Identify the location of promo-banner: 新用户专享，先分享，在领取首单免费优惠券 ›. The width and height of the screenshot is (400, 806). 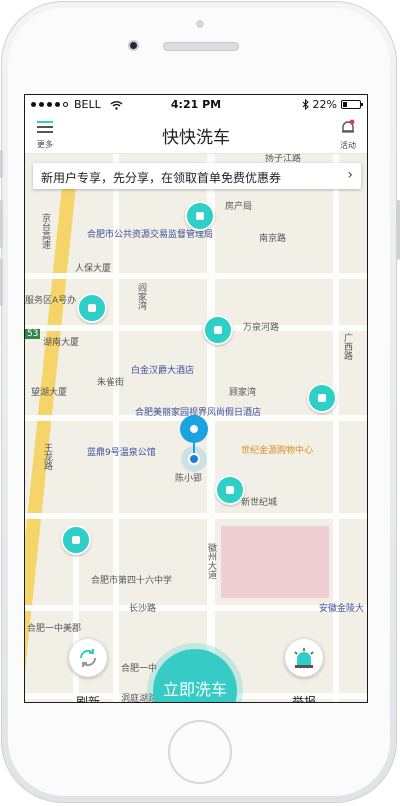
(197, 176).